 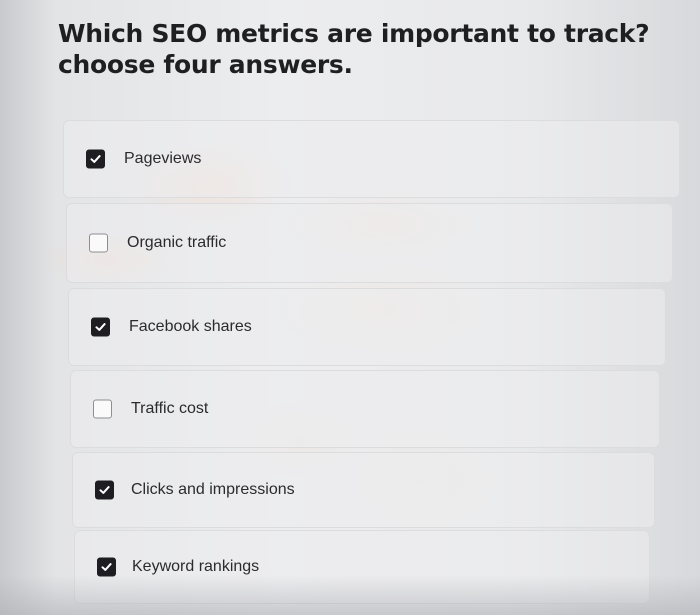 I want to click on answer-option-facebook-shares: Facebook shares, so click(x=367, y=327).